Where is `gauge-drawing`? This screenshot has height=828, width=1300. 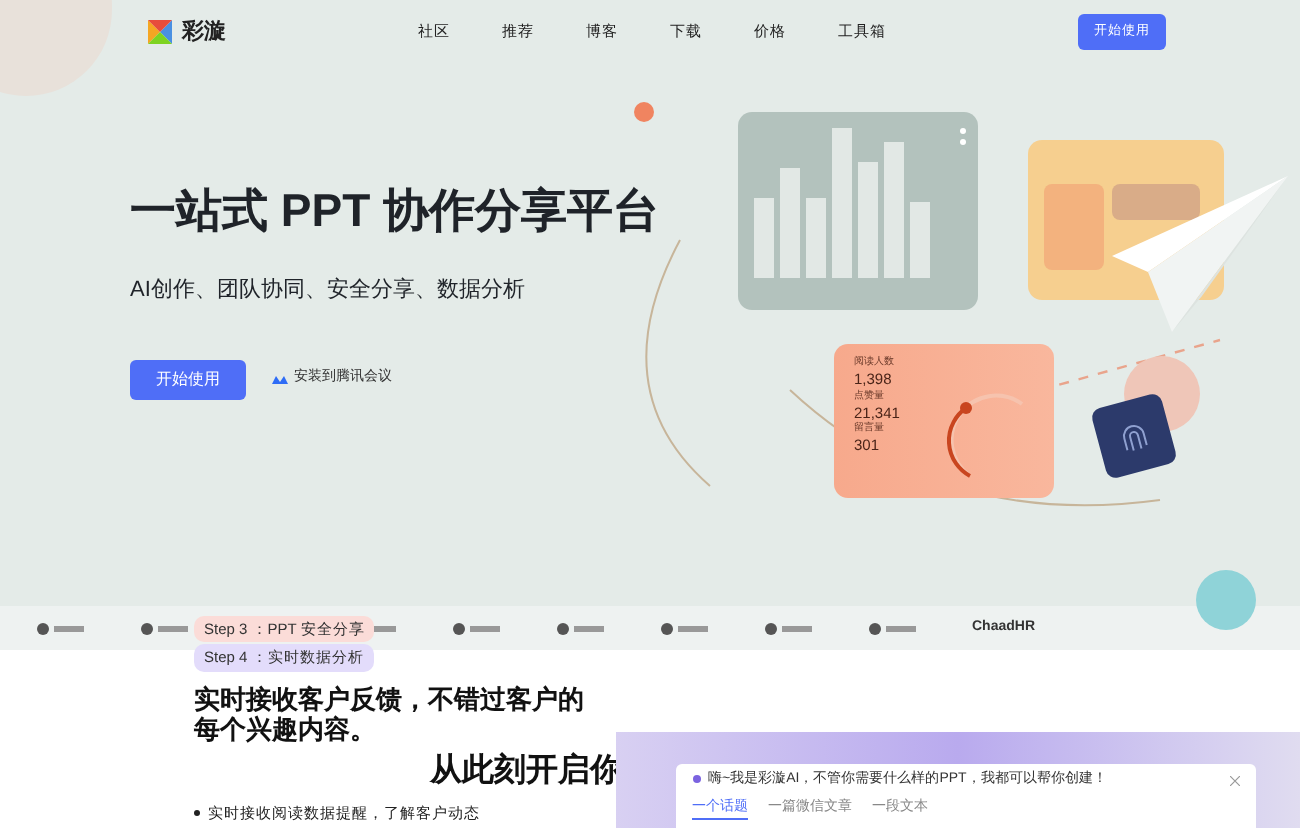 gauge-drawing is located at coordinates (986, 434).